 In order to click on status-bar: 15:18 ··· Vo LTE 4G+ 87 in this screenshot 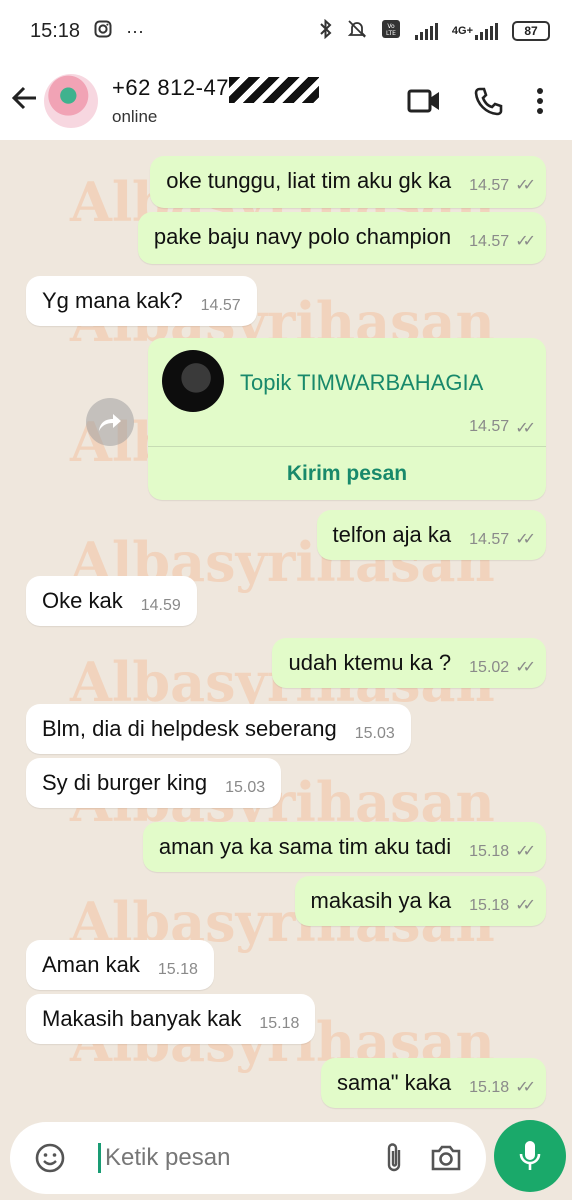, I will do `click(286, 31)`.